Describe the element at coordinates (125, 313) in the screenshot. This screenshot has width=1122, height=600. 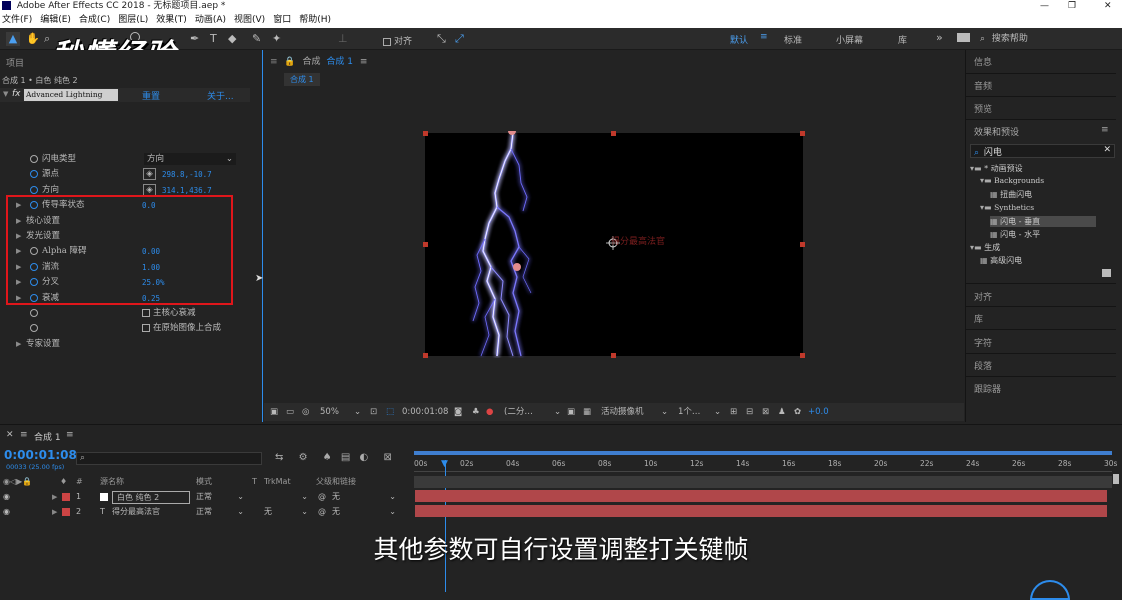
I see `effect-property-row: 主核心衰减` at that location.